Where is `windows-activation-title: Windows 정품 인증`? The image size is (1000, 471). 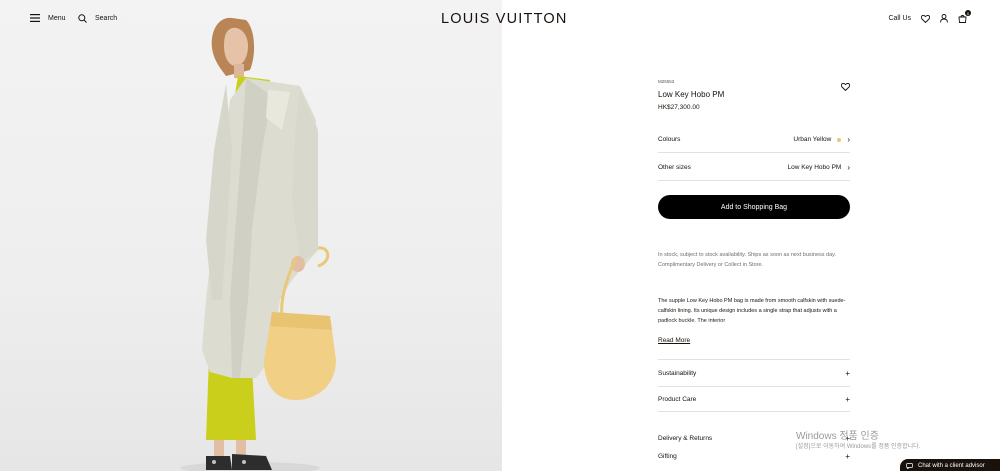
windows-activation-title: Windows 정품 인증 is located at coordinates (837, 436).